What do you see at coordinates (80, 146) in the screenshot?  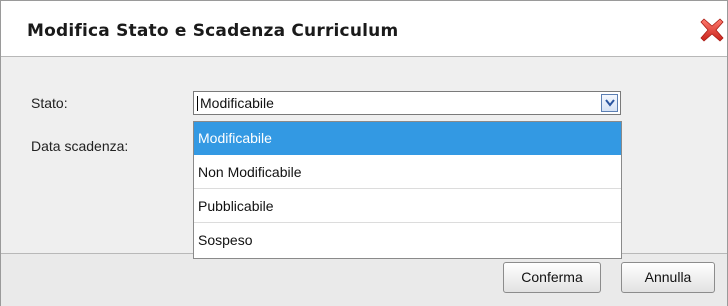 I see `data-scadenza-label: Data scadenza:` at bounding box center [80, 146].